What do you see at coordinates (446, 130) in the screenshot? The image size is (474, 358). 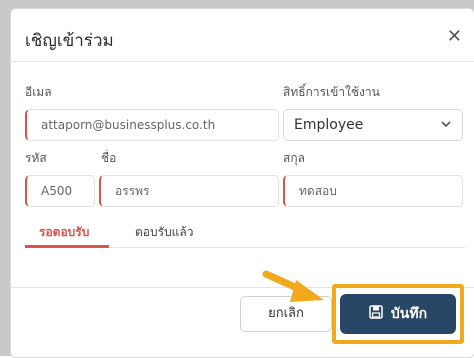 I see `chevron-down-icon` at bounding box center [446, 130].